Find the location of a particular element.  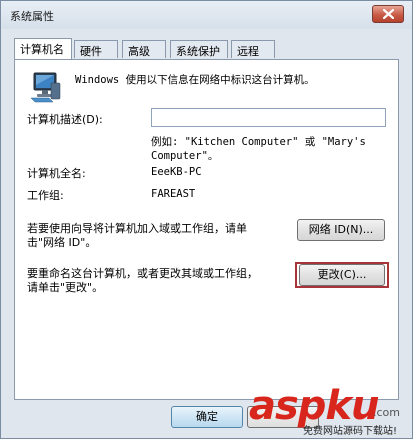

close-icon is located at coordinates (388, 14).